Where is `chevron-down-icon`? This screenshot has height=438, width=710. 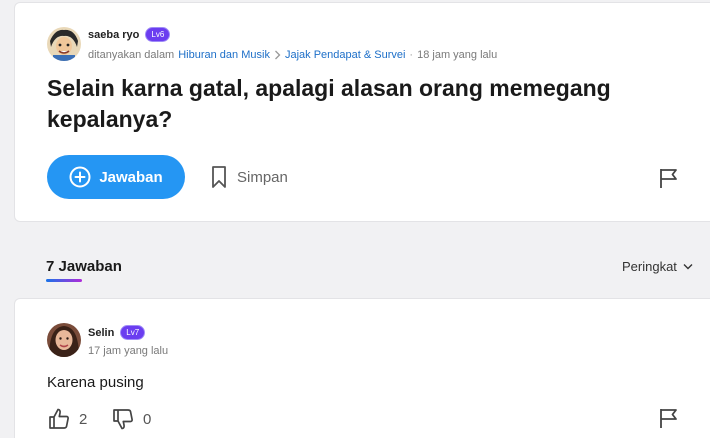
chevron-down-icon is located at coordinates (688, 266).